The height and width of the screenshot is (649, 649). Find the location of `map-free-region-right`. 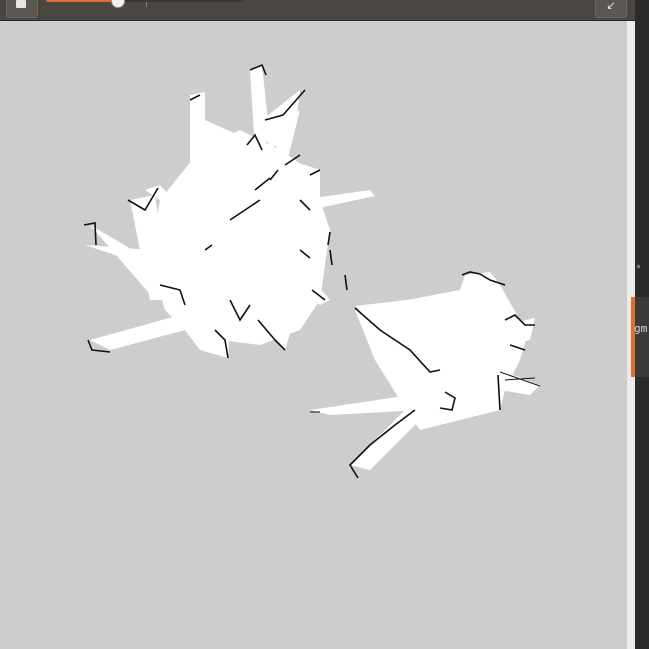

map-free-region-right is located at coordinates (425, 371).